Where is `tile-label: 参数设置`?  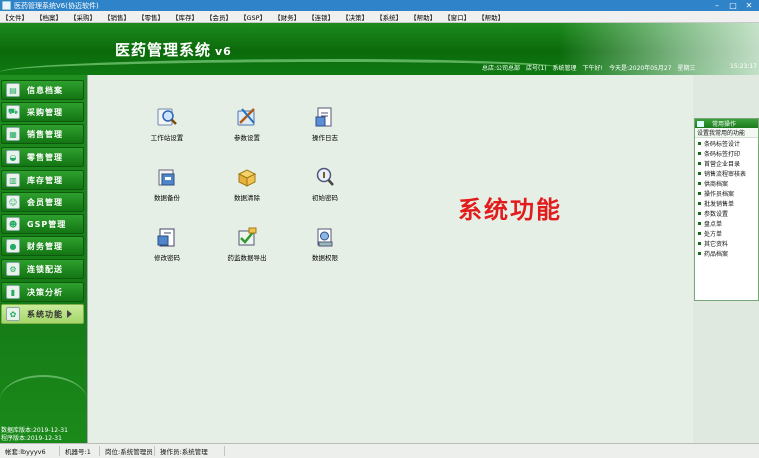 tile-label: 参数设置 is located at coordinates (247, 138).